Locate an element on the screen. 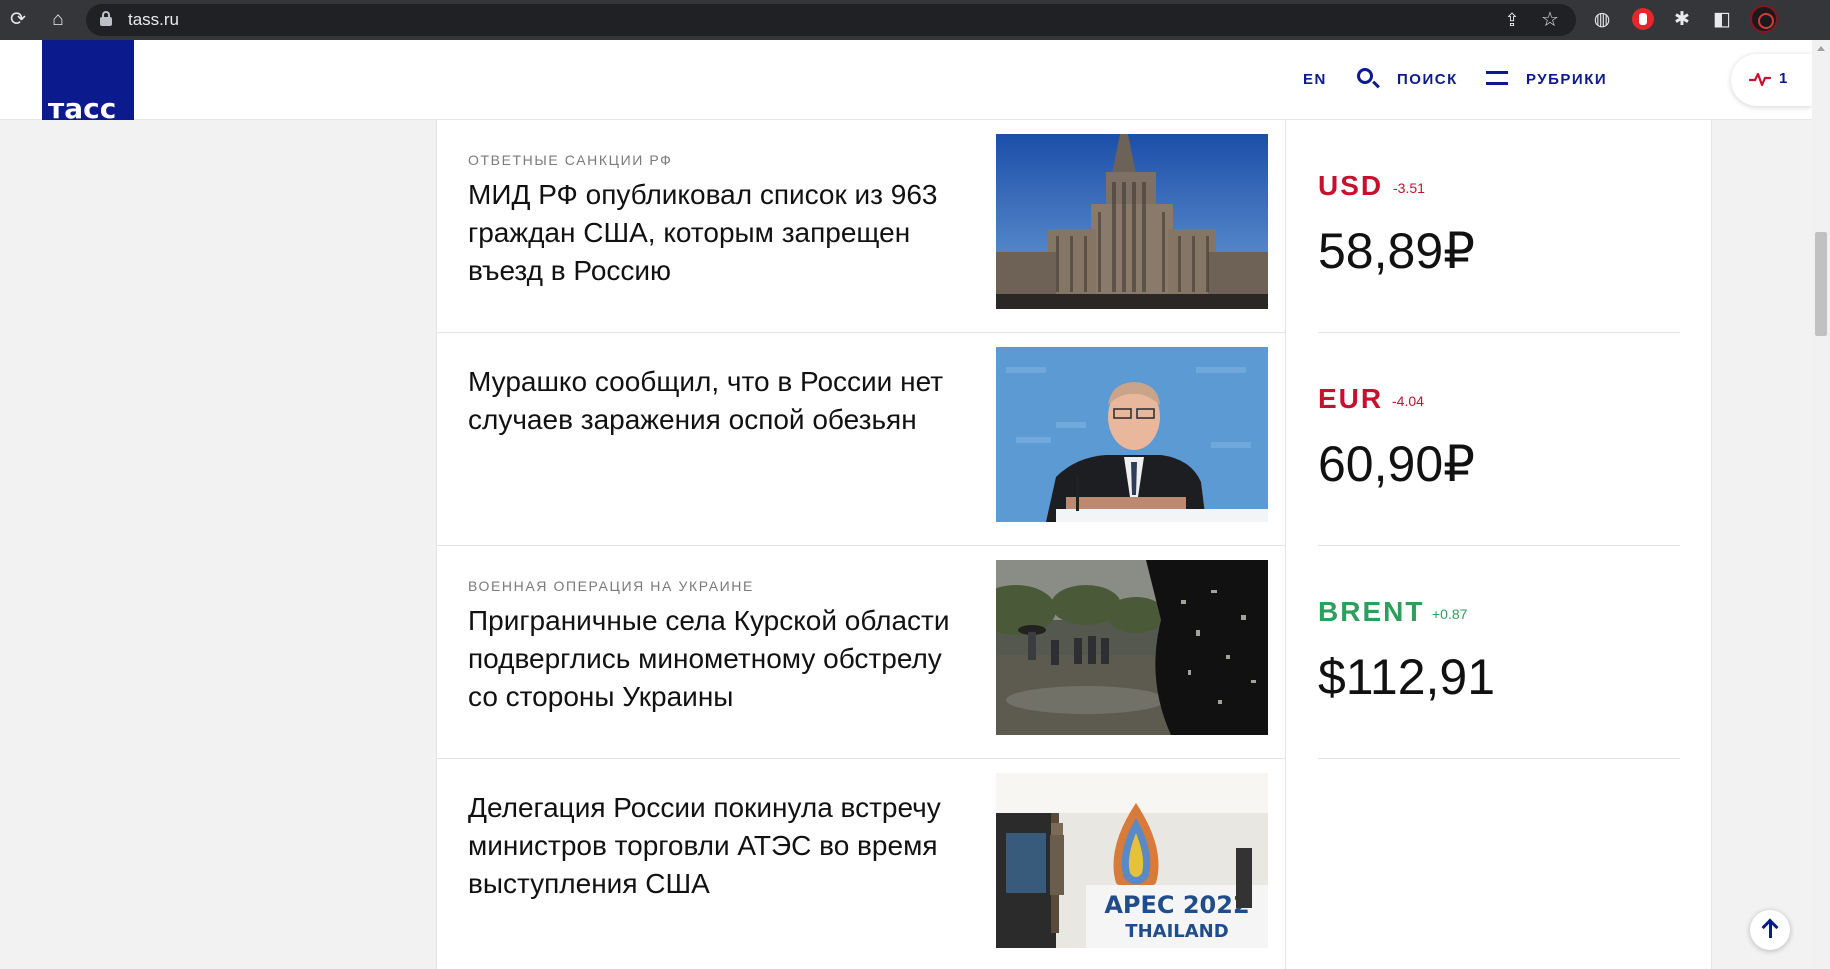 The image size is (1830, 969). rate-code: USD is located at coordinates (1351, 185).